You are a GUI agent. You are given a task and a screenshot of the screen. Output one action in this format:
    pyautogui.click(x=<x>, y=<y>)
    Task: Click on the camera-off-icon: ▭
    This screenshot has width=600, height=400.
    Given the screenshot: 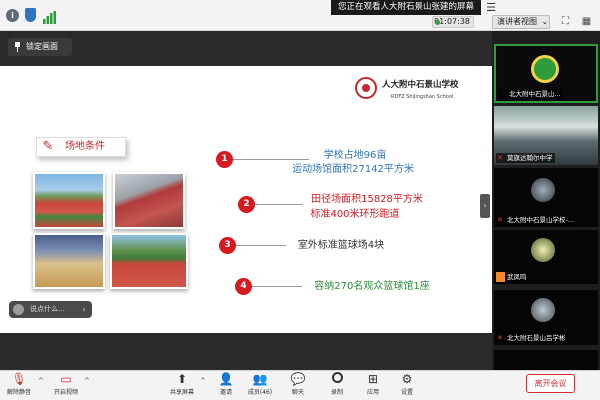 What is the action you would take?
    pyautogui.click(x=66, y=379)
    